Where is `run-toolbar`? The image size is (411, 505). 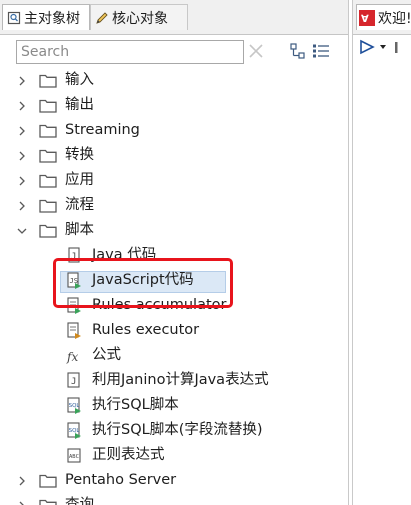
run-toolbar is located at coordinates (379, 47).